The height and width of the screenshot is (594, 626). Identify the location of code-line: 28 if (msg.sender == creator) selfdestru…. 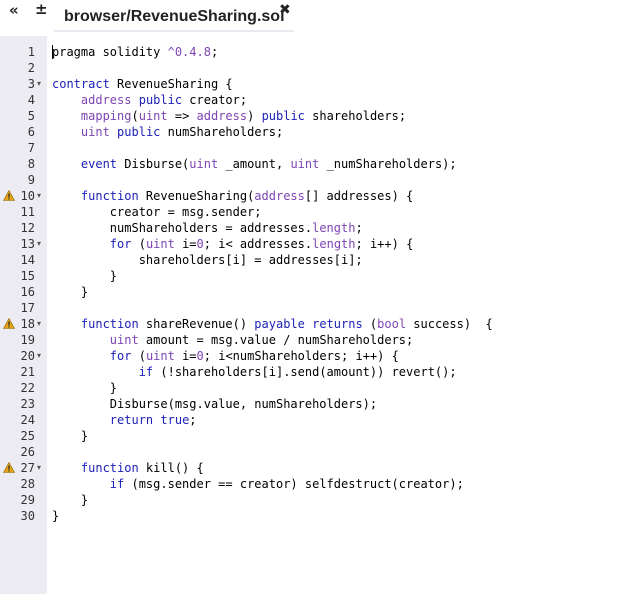
(313, 484).